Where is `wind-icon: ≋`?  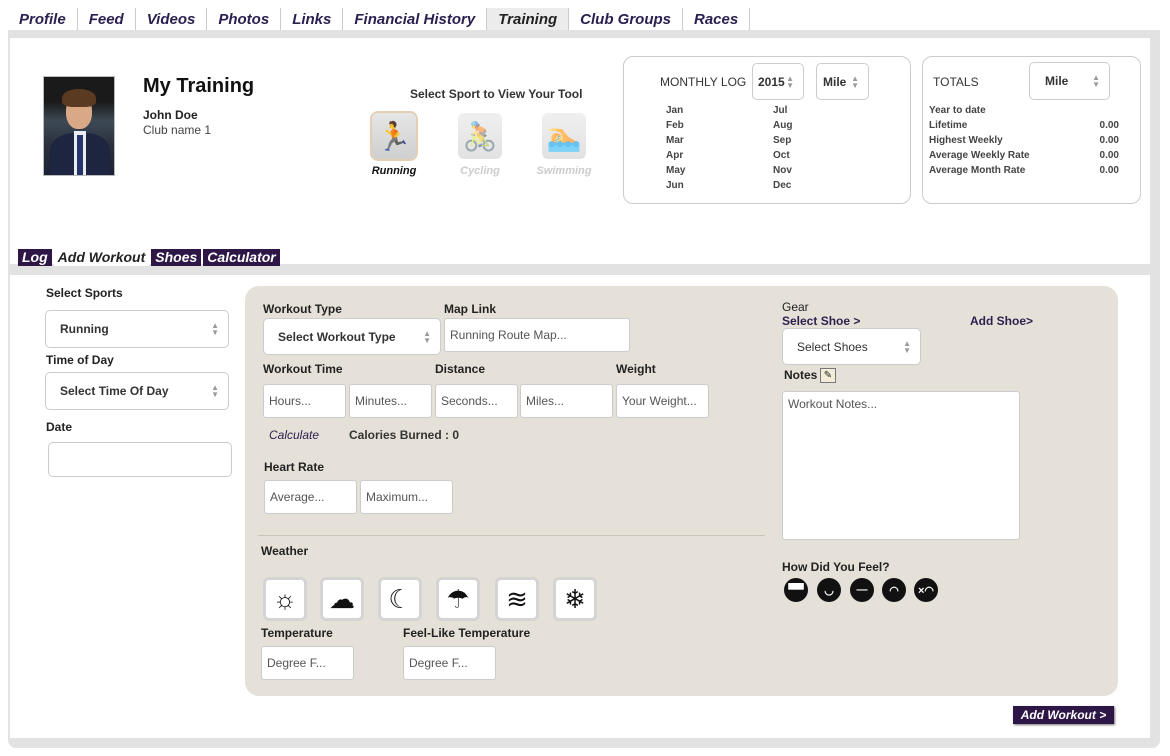 wind-icon: ≋ is located at coordinates (517, 598).